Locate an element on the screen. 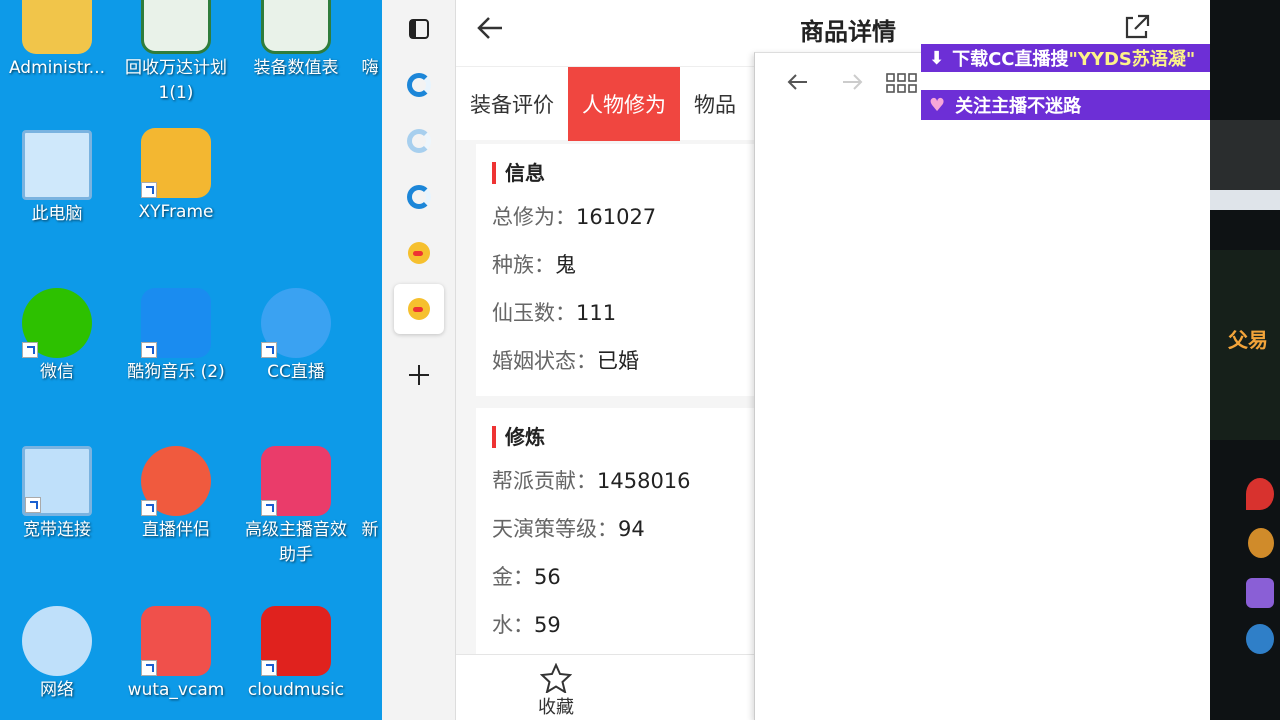 This screenshot has height=720, width=1280. desktop-icon-live-companion: 直播伴侣 is located at coordinates (176, 494).